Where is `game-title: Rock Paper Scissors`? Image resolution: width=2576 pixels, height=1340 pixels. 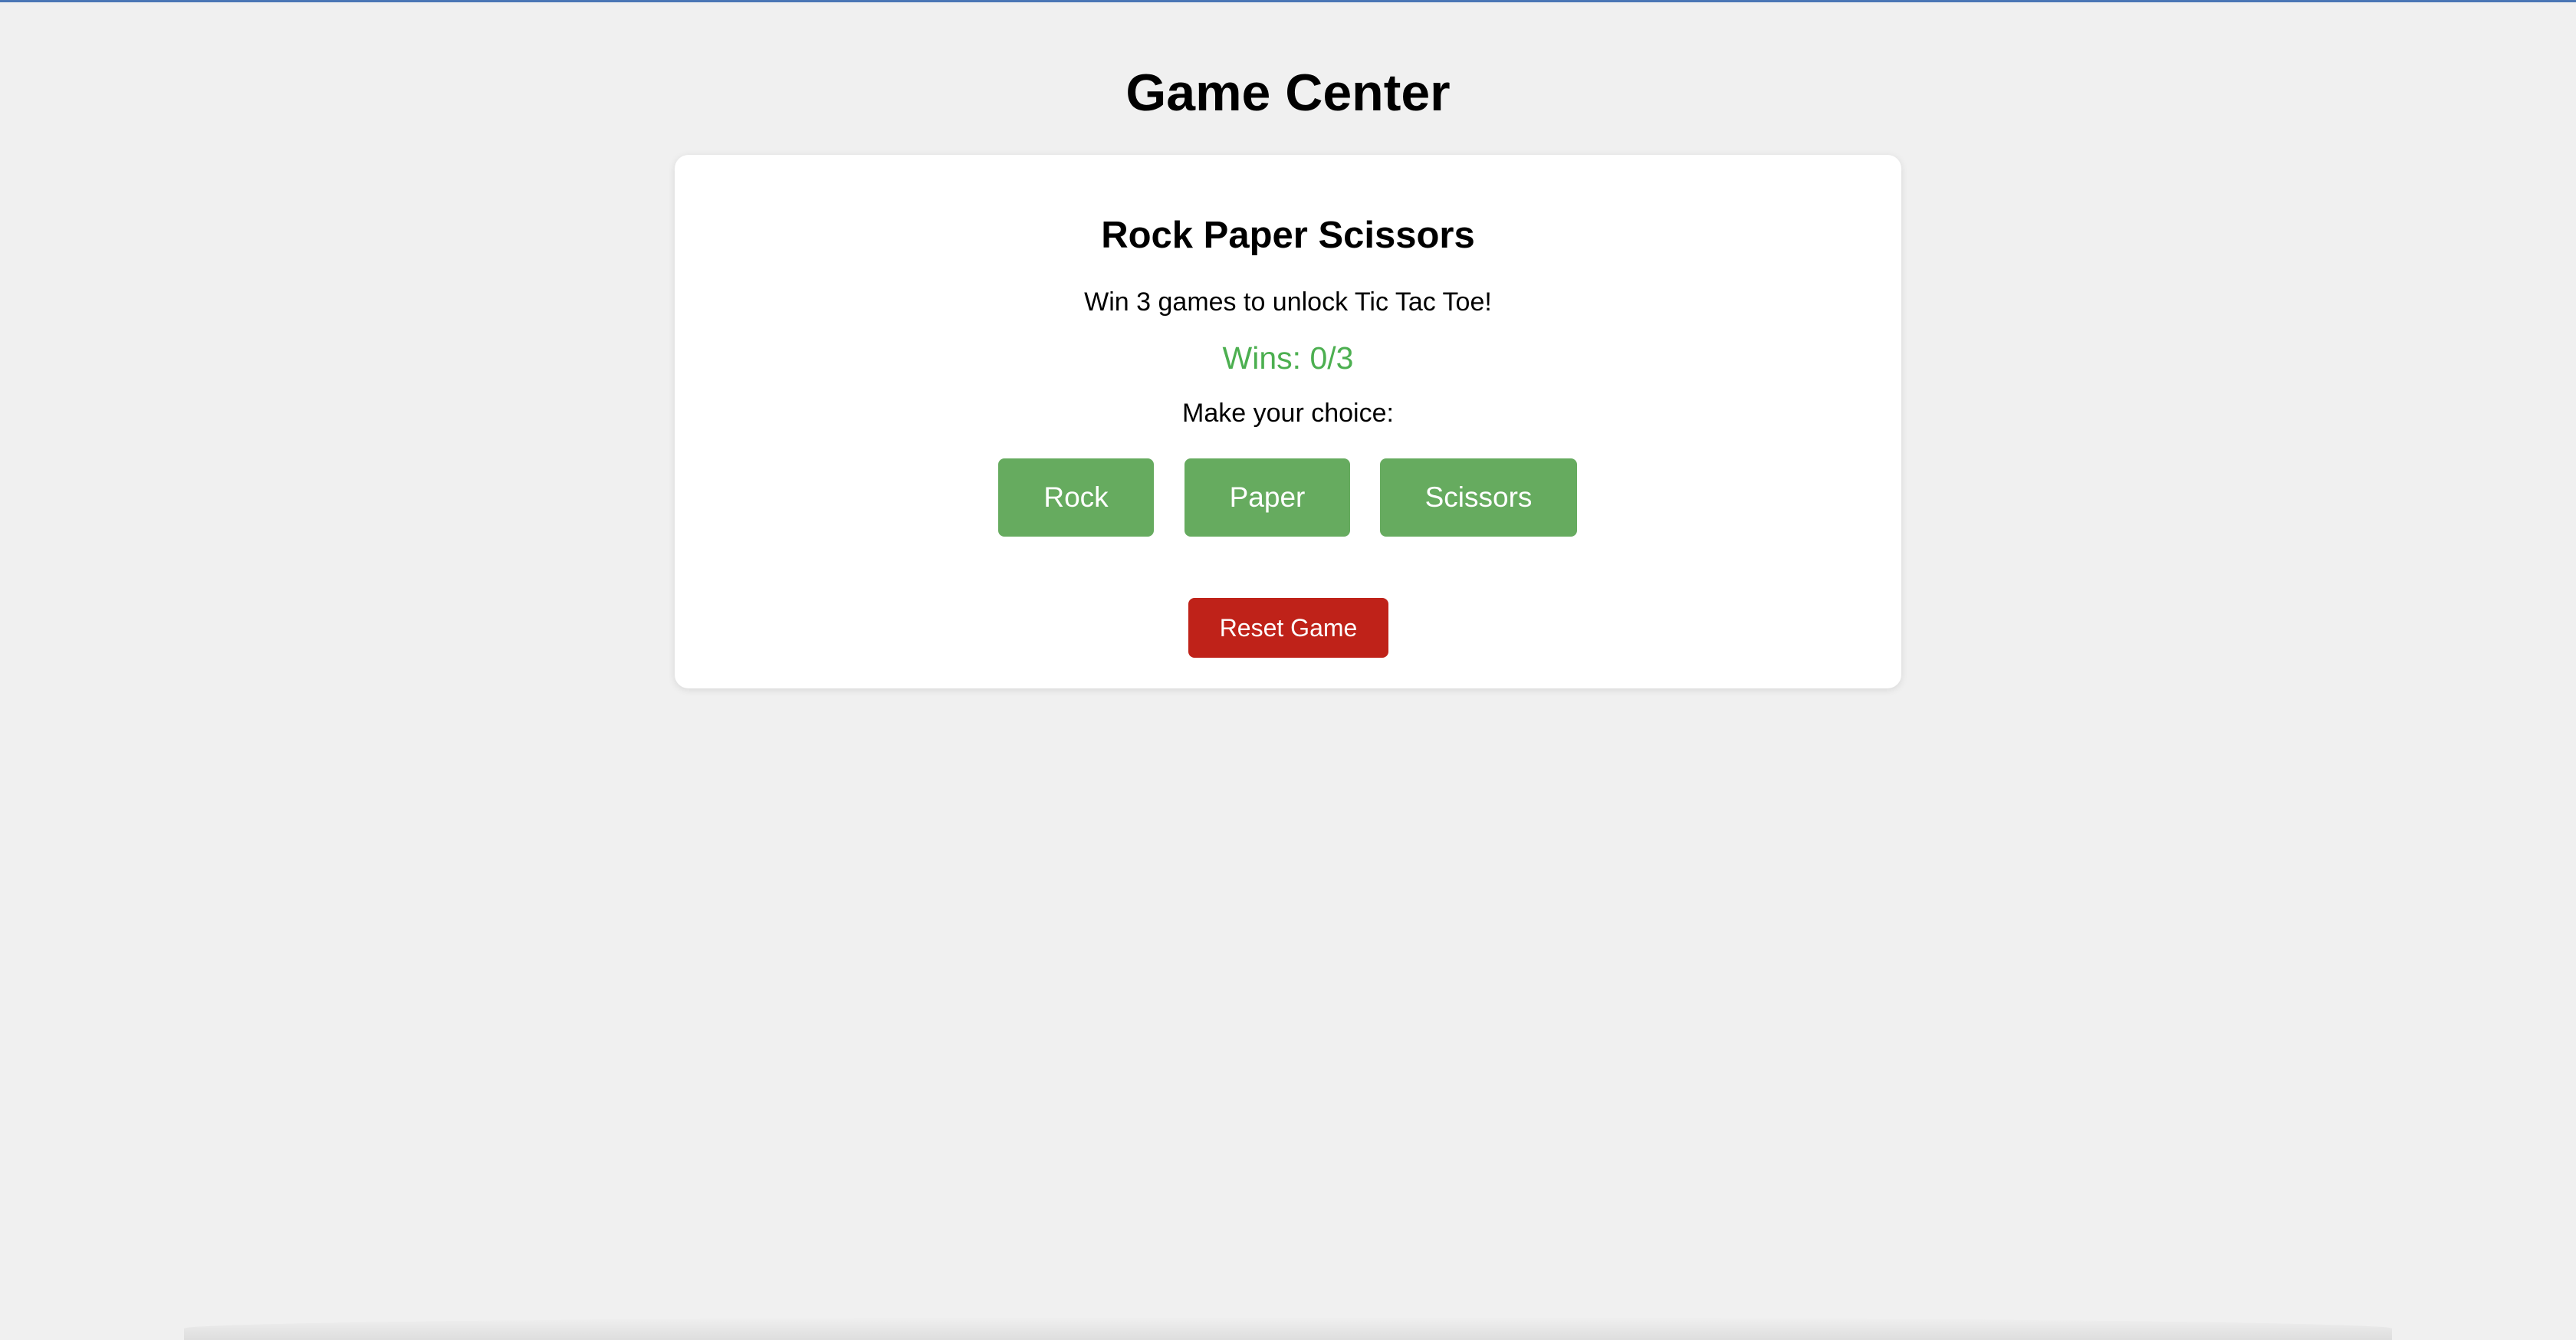
game-title: Rock Paper Scissors is located at coordinates (1288, 235).